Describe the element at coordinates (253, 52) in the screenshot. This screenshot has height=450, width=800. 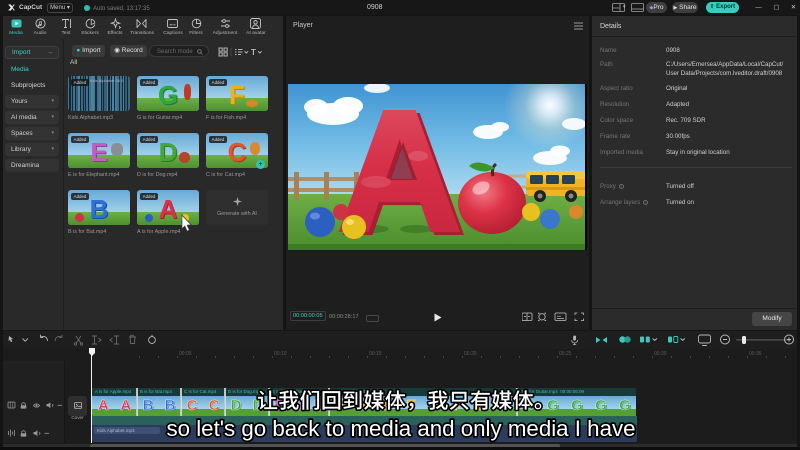
I see `svg-text: T` at that location.